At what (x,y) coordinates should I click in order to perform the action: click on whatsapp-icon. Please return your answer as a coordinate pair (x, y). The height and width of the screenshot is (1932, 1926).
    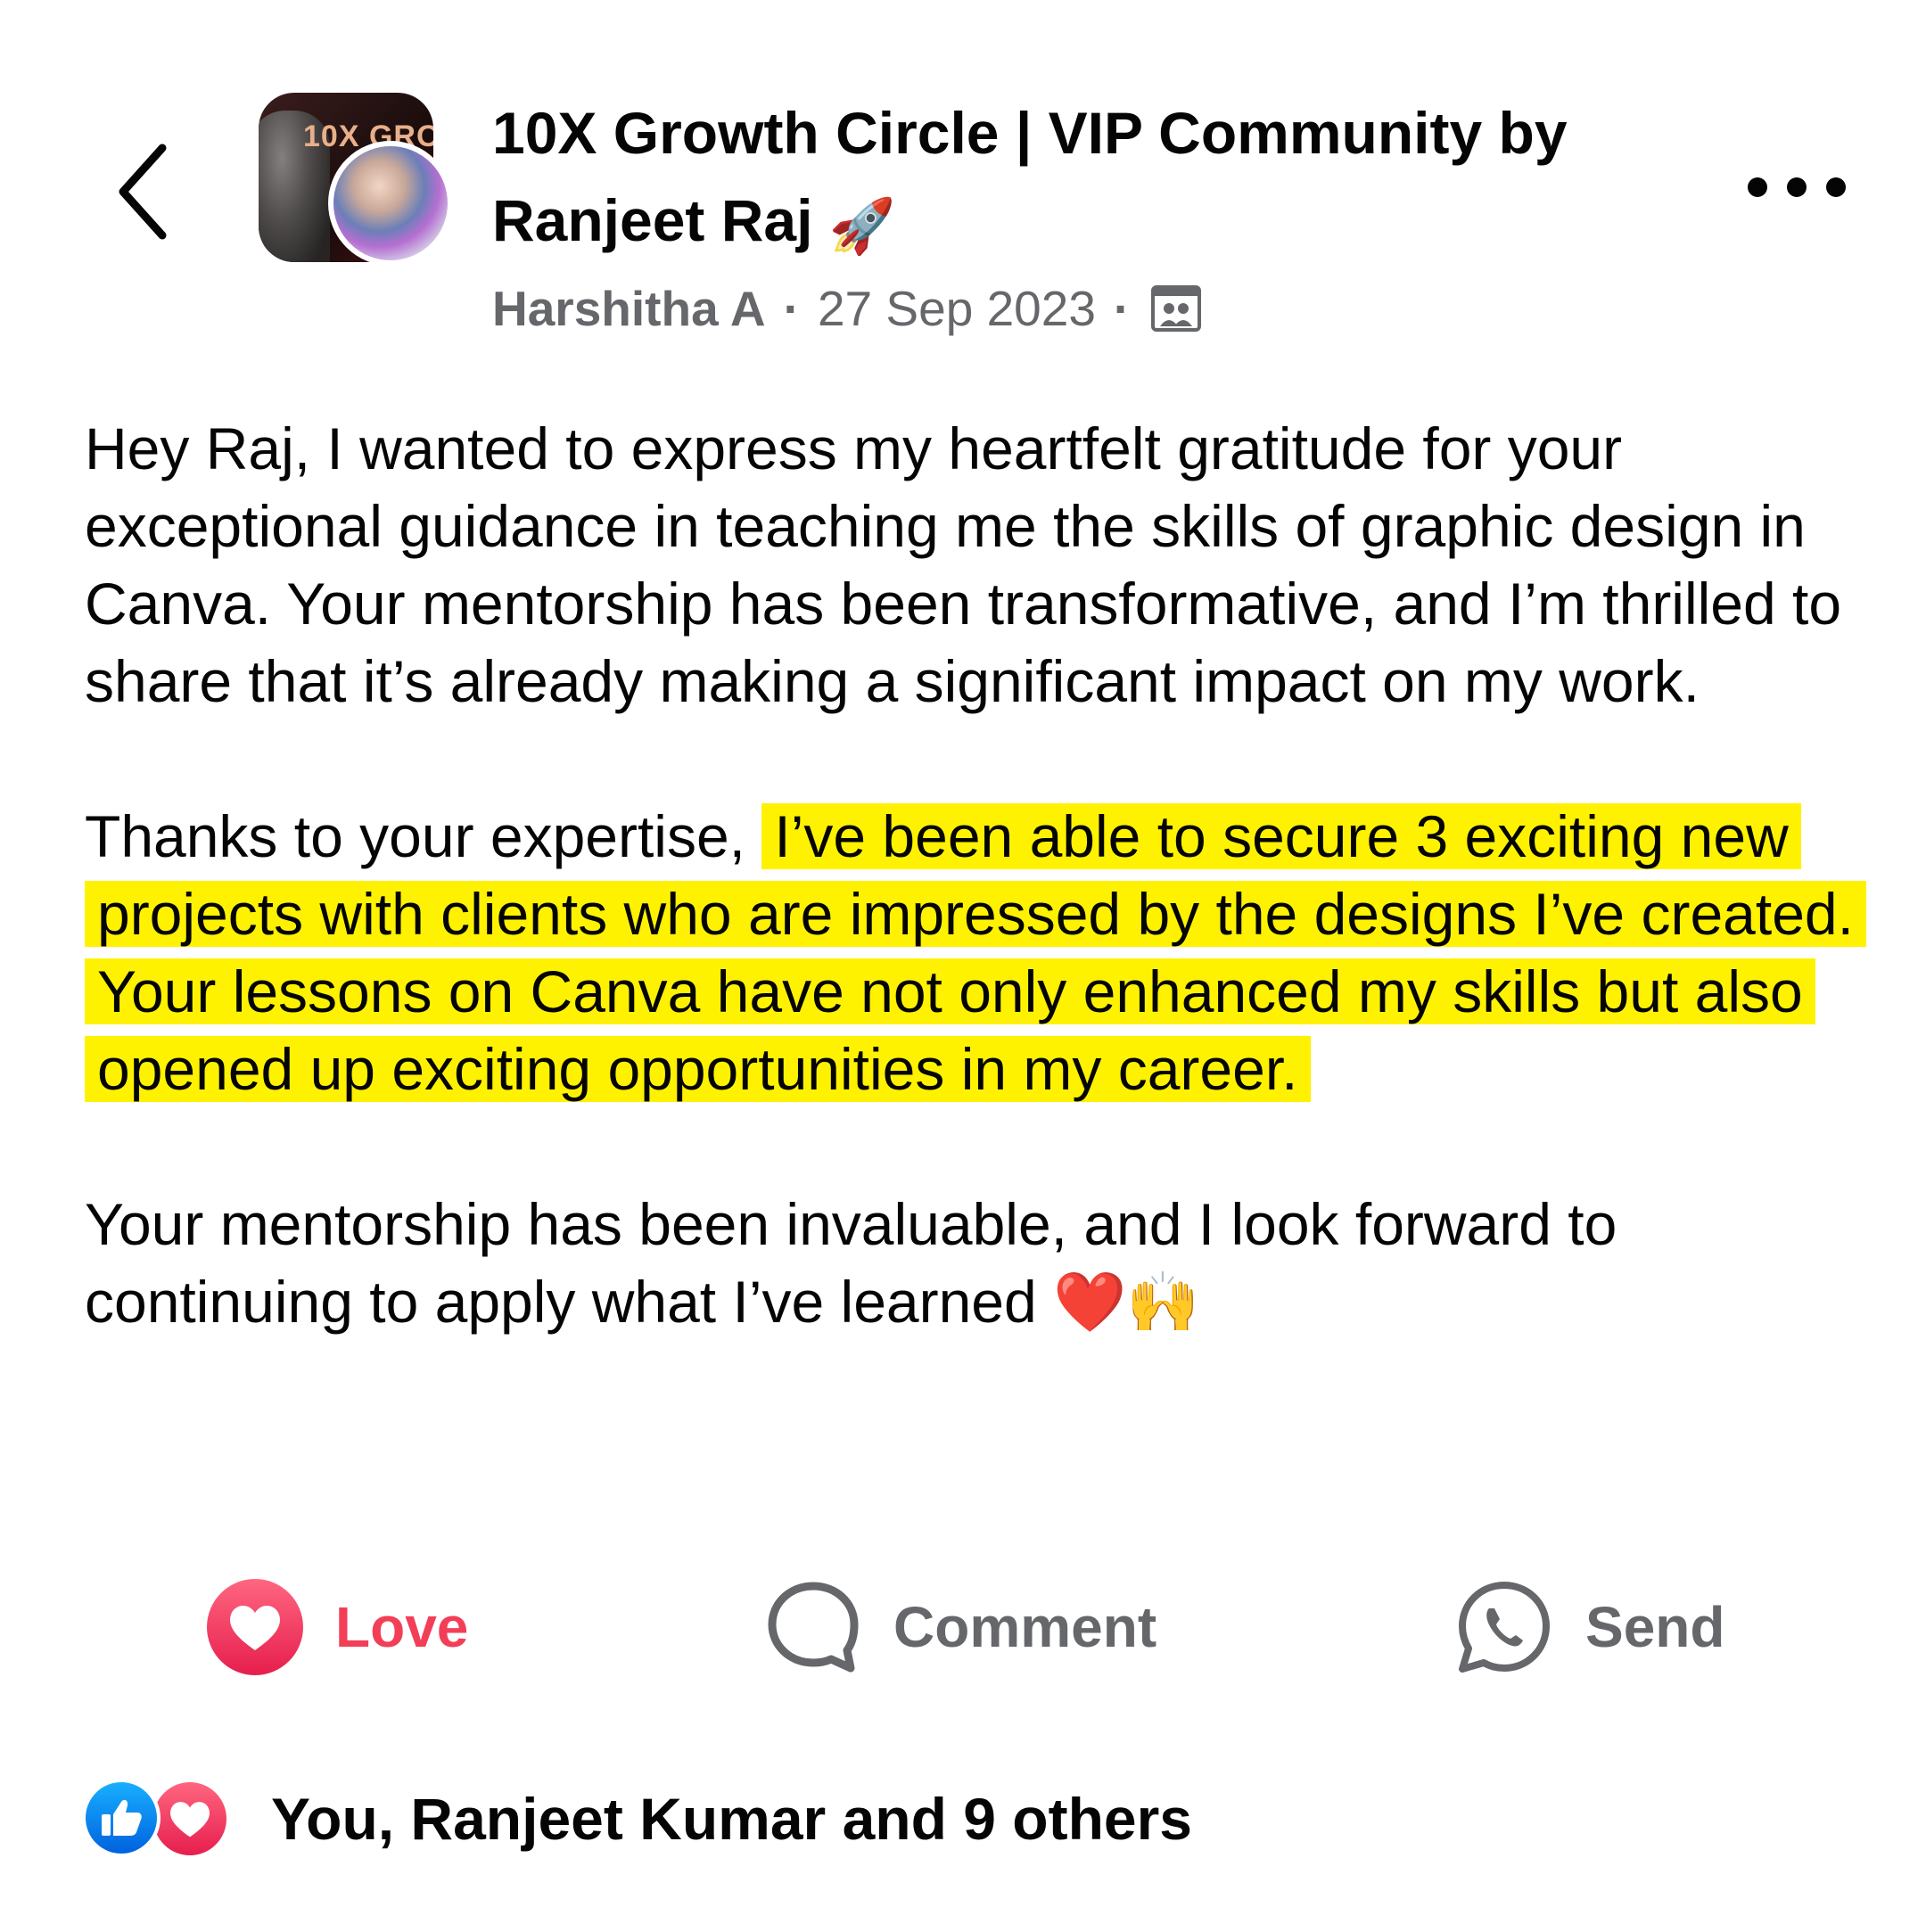
    Looking at the image, I should click on (1504, 1627).